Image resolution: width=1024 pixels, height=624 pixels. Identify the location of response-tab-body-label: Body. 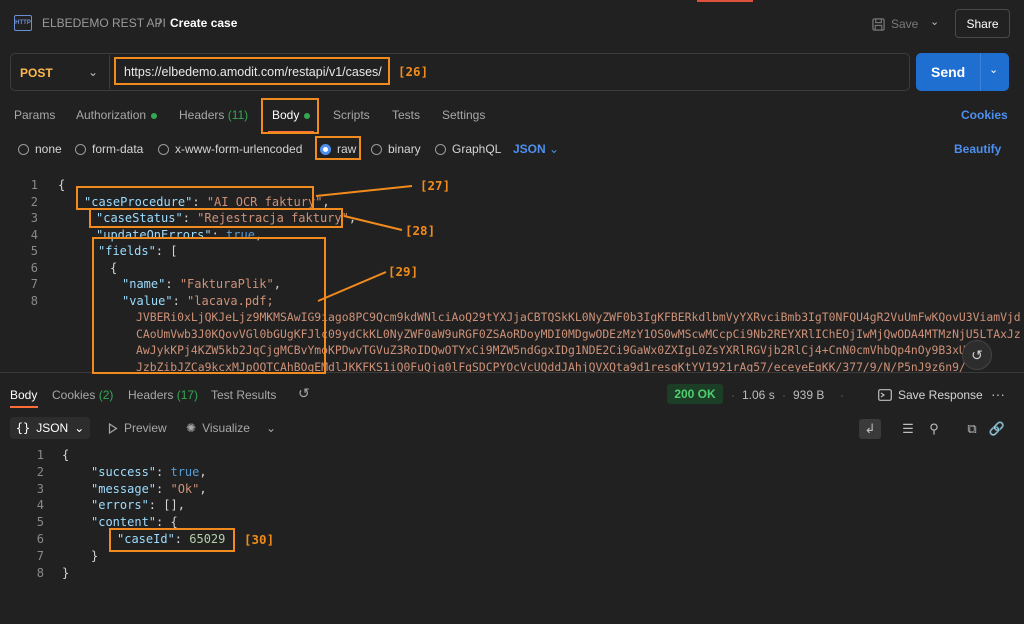
(24, 395).